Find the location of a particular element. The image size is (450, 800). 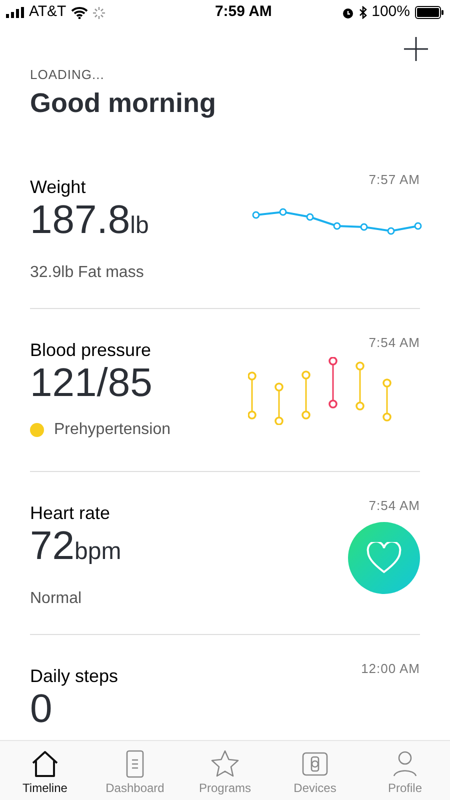

tab-item: Programs is located at coordinates (225, 770).